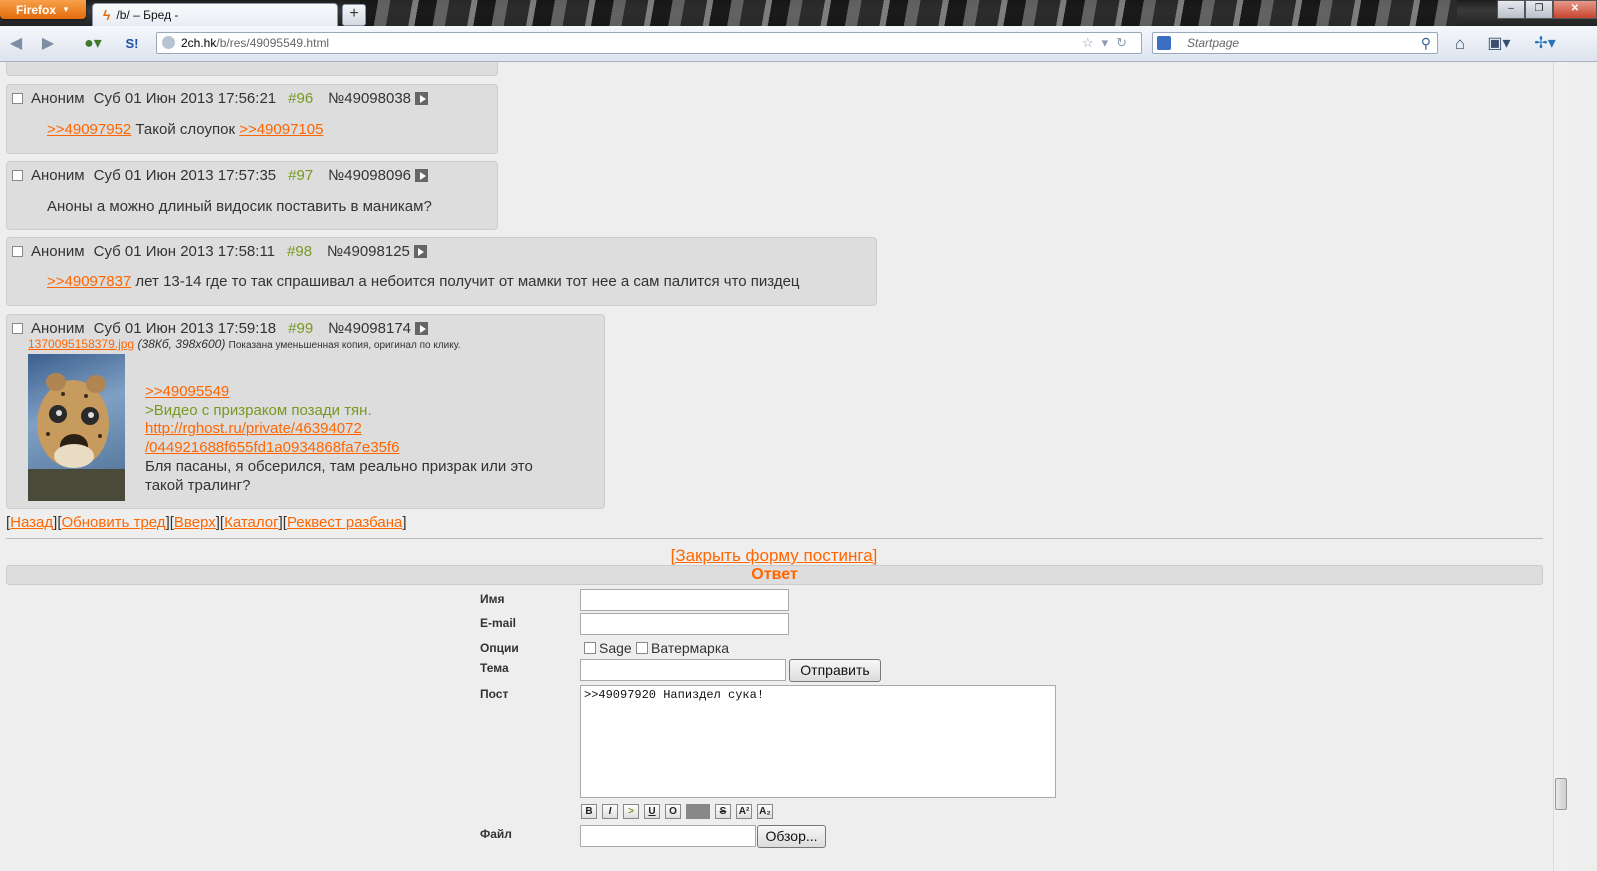 The width and height of the screenshot is (1597, 871). I want to click on post-id-link: №49098174, so click(369, 328).